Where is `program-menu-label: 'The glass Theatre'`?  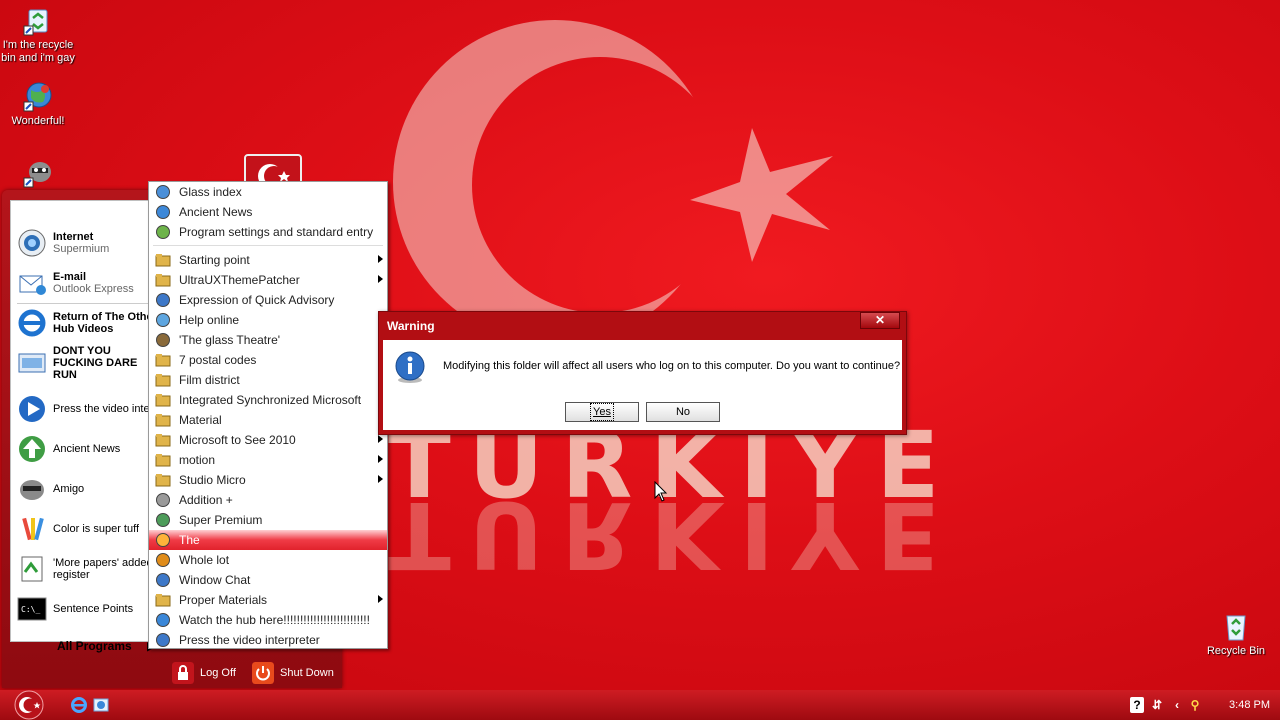
program-menu-label: 'The glass Theatre' is located at coordinates (230, 340).